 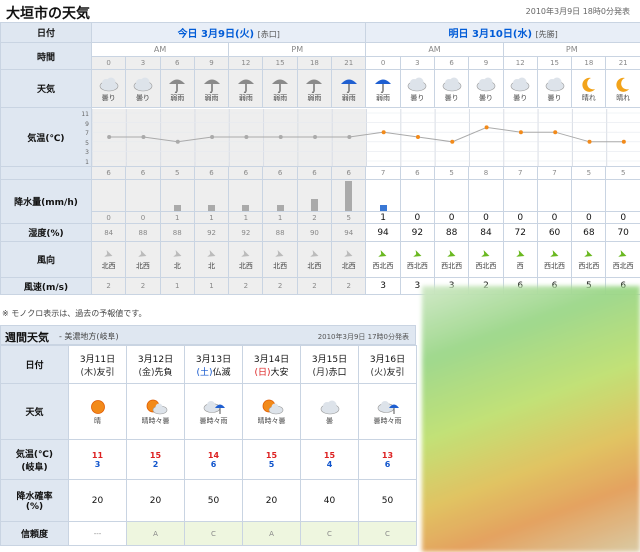 I want to click on row-label-wind-speed: 風速(m/s), so click(x=46, y=286).